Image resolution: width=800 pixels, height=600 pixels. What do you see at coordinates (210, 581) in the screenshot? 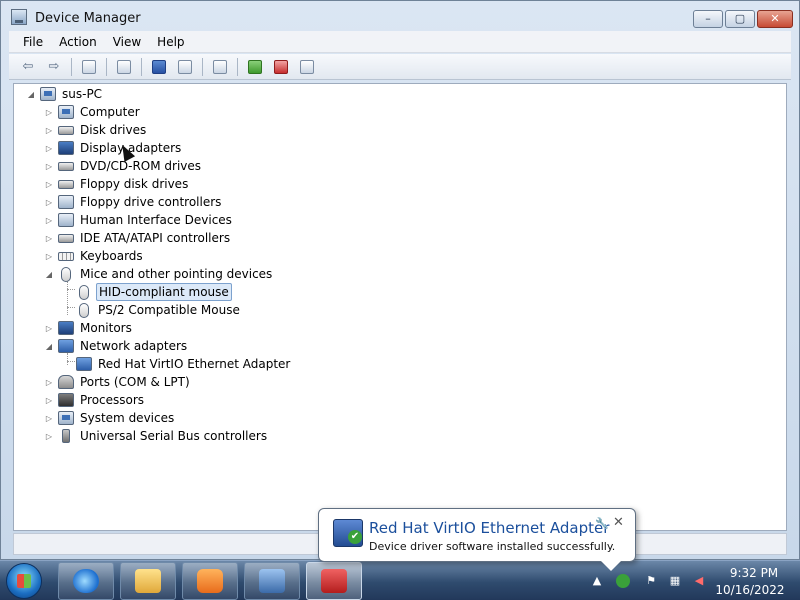
I see `taskbar-media-player` at bounding box center [210, 581].